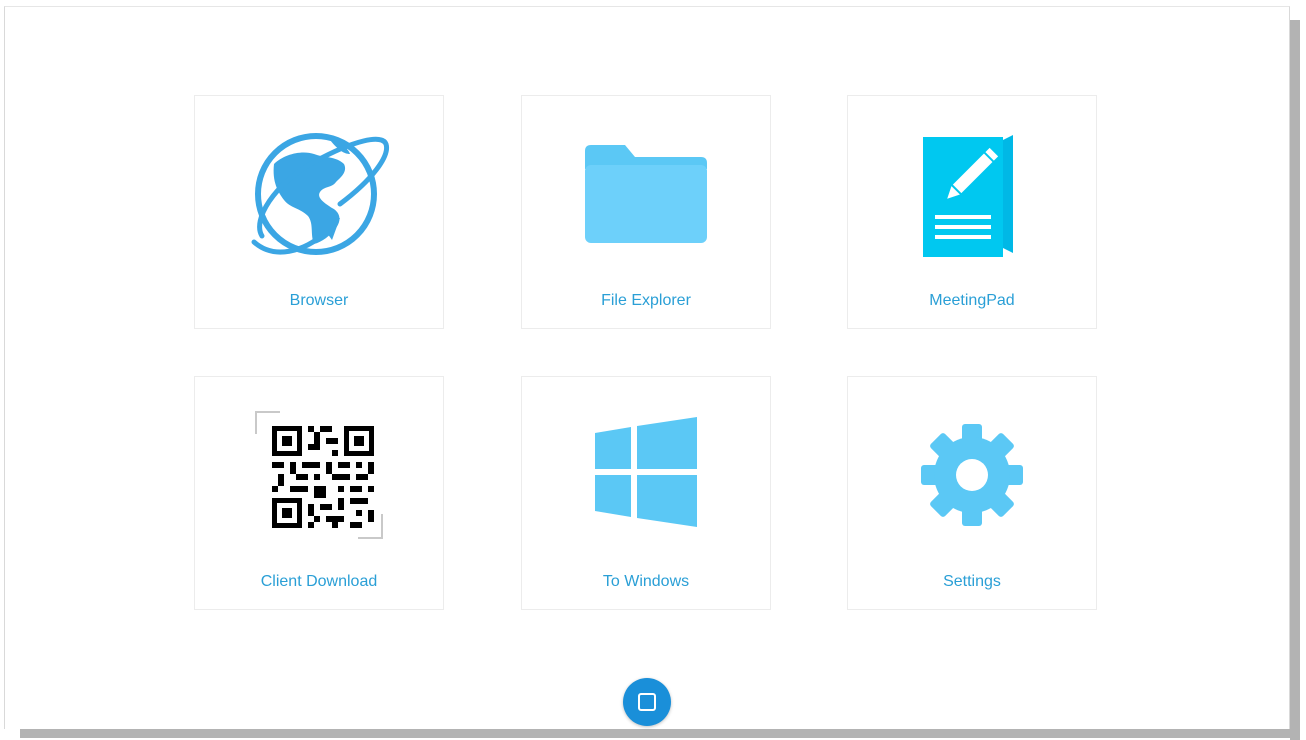 This screenshot has width=1306, height=740. What do you see at coordinates (646, 194) in the screenshot?
I see `folder-icon` at bounding box center [646, 194].